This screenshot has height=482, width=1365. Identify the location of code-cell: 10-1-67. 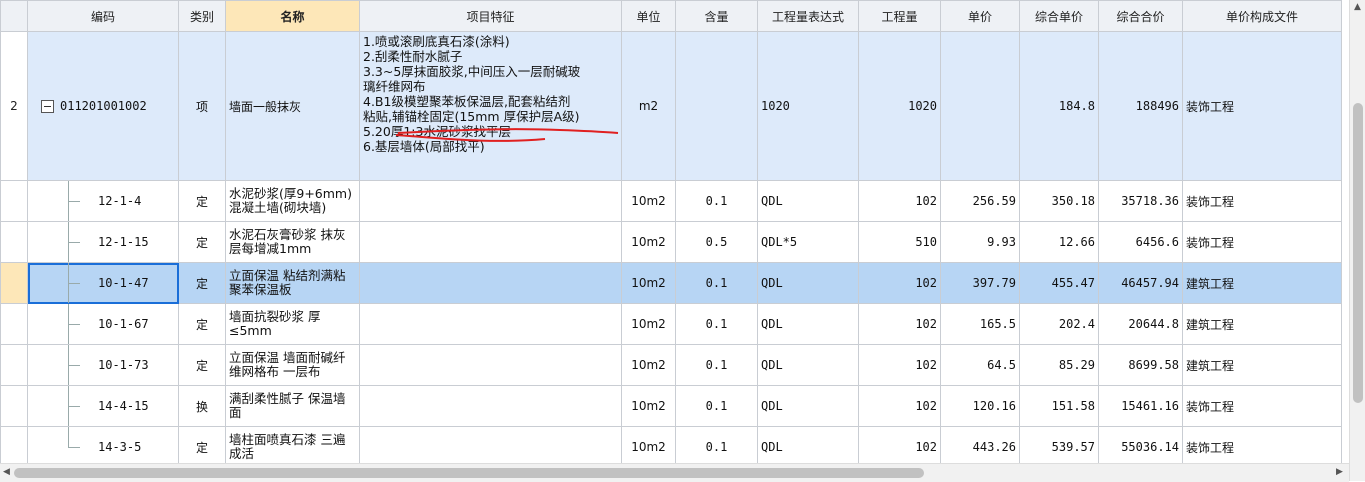
(103, 324).